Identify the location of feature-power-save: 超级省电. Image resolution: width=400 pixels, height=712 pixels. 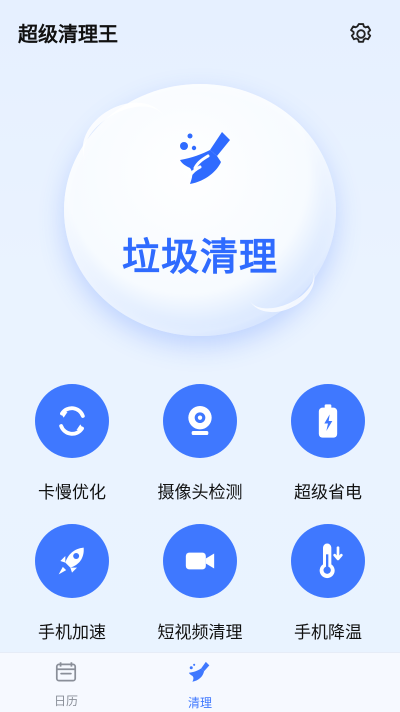
(328, 443).